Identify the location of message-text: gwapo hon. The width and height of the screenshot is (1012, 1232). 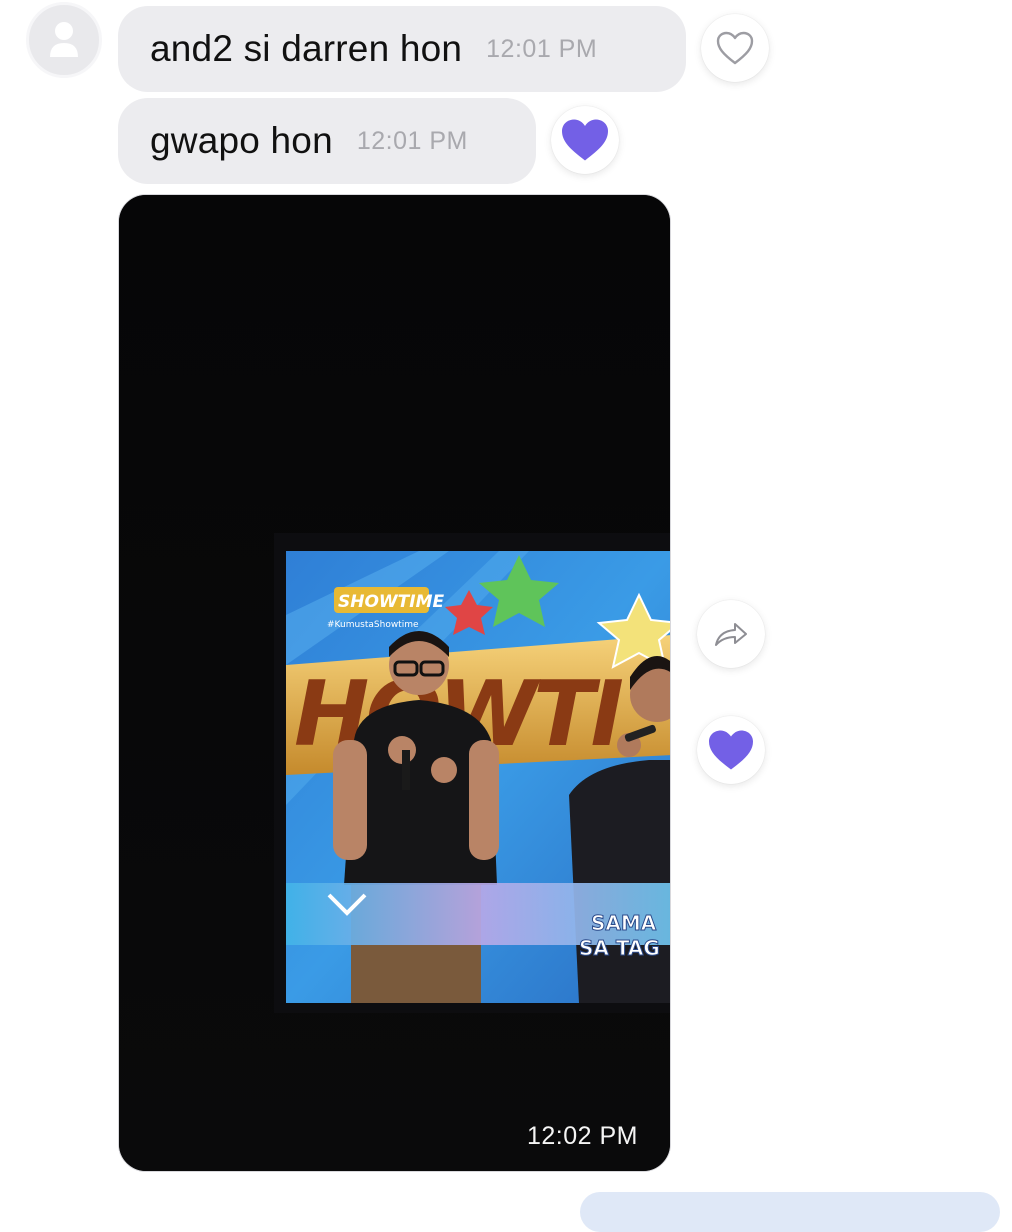
(241, 140).